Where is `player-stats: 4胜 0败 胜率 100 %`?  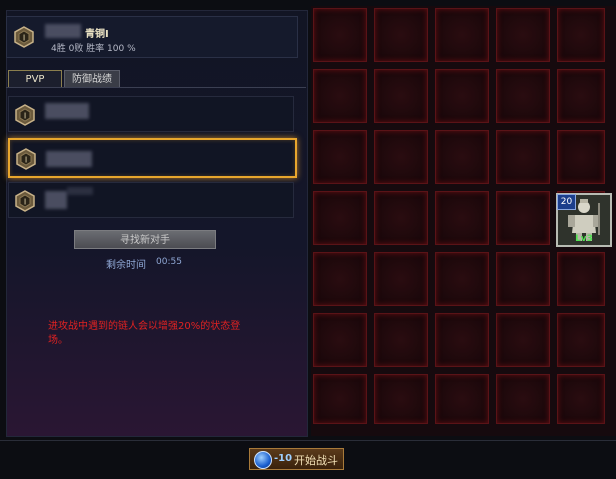 player-stats: 4胜 0败 胜率 100 % is located at coordinates (93, 49).